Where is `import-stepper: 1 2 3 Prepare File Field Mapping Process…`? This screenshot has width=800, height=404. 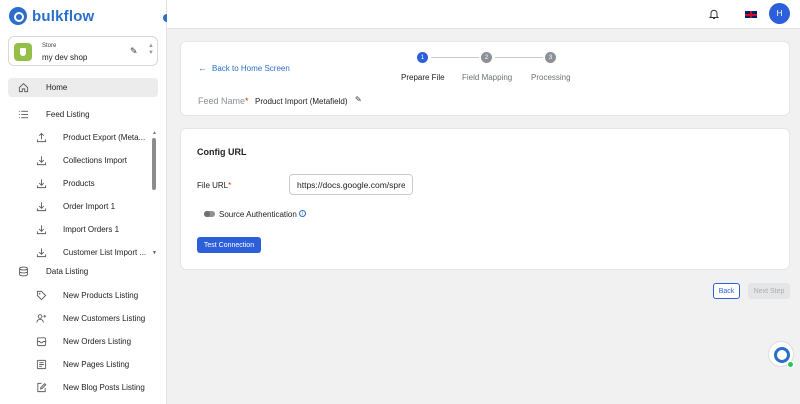 import-stepper: 1 2 3 Prepare File Field Mapping Process… is located at coordinates (486, 64).